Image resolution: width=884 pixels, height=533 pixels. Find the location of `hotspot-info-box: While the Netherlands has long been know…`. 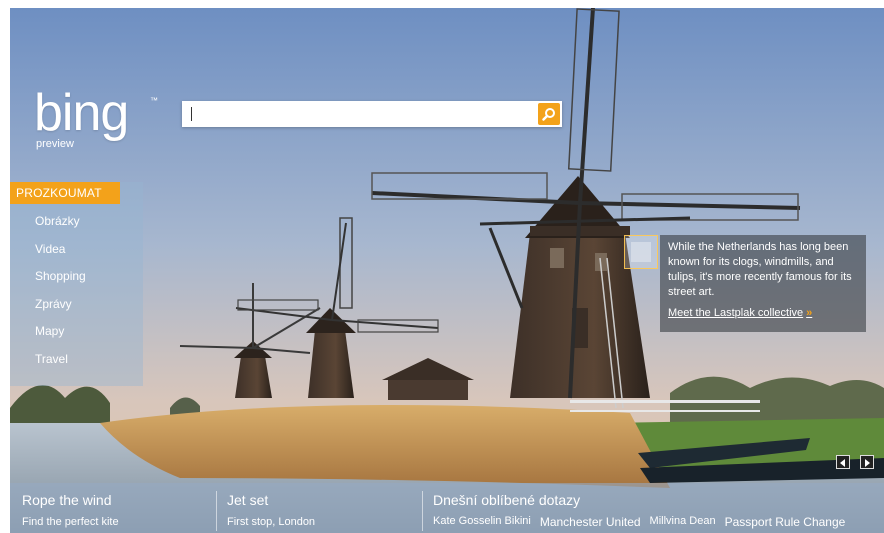

hotspot-info-box: While the Netherlands has long been know… is located at coordinates (763, 283).